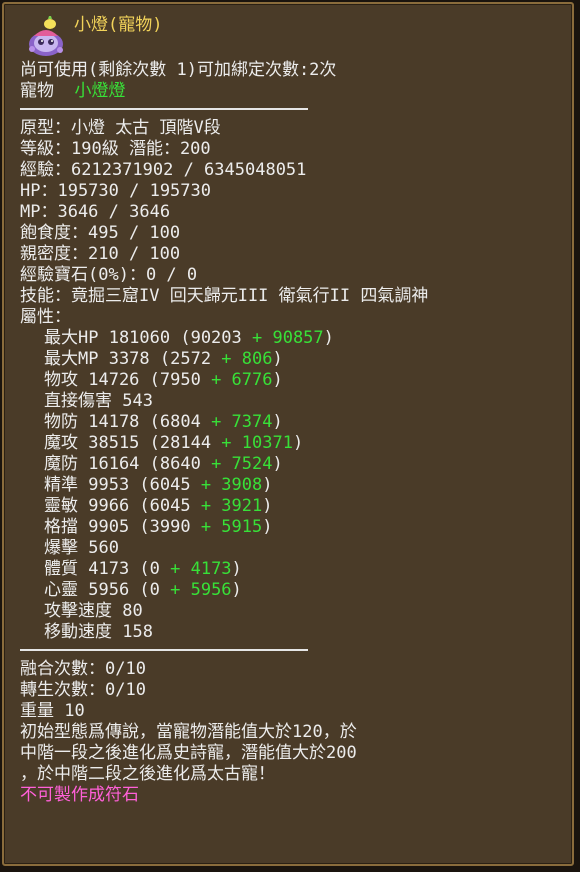 The height and width of the screenshot is (872, 580). I want to click on attribute-line: 體質 4173 (0 + 4173), so click(290, 569).